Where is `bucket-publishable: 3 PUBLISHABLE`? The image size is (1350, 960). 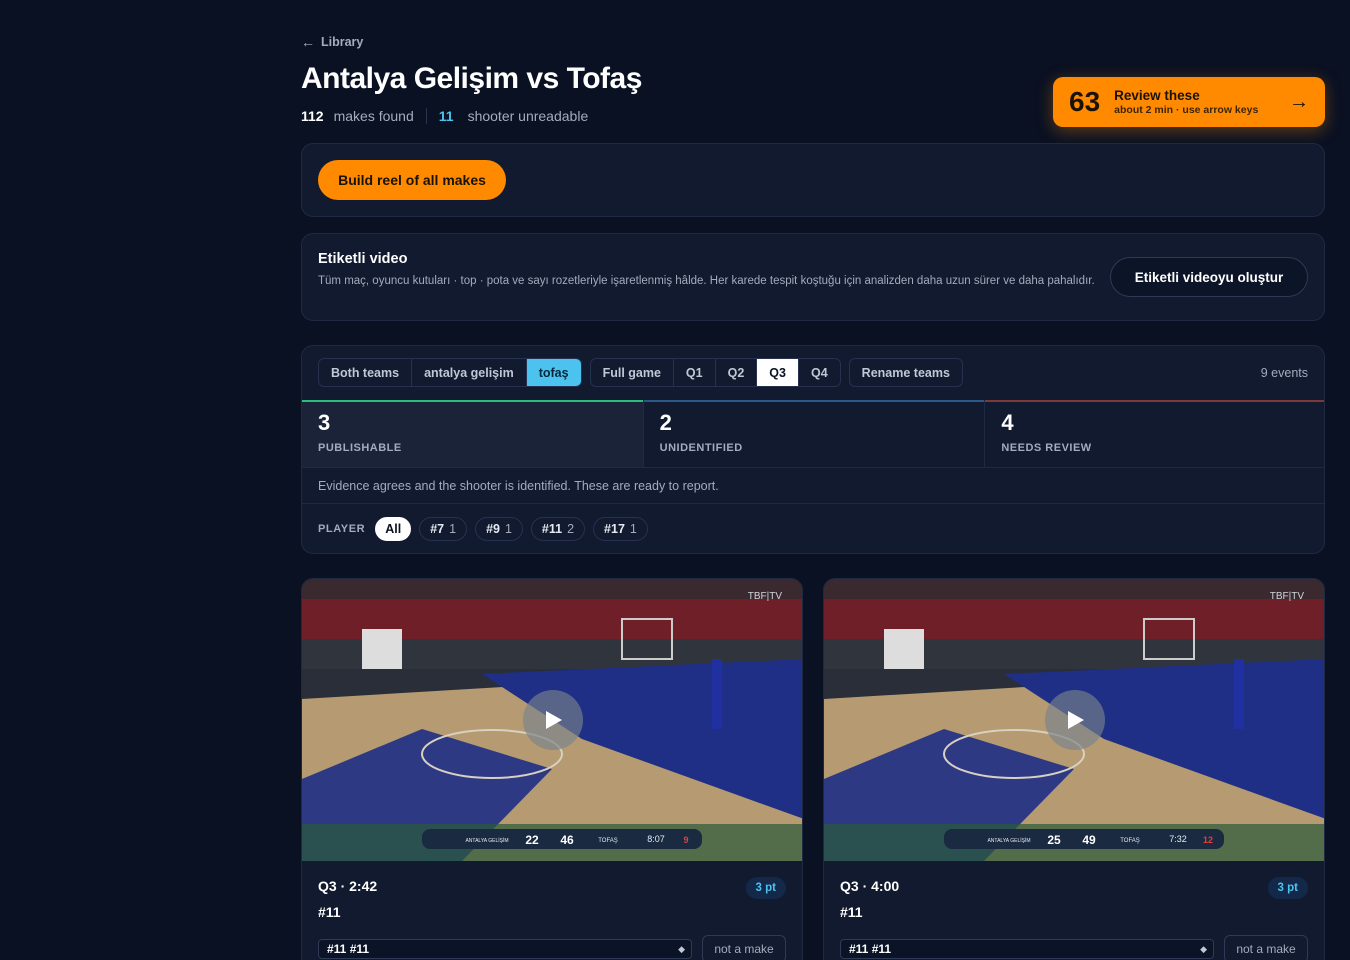
bucket-publishable: 3 PUBLISHABLE is located at coordinates (473, 433).